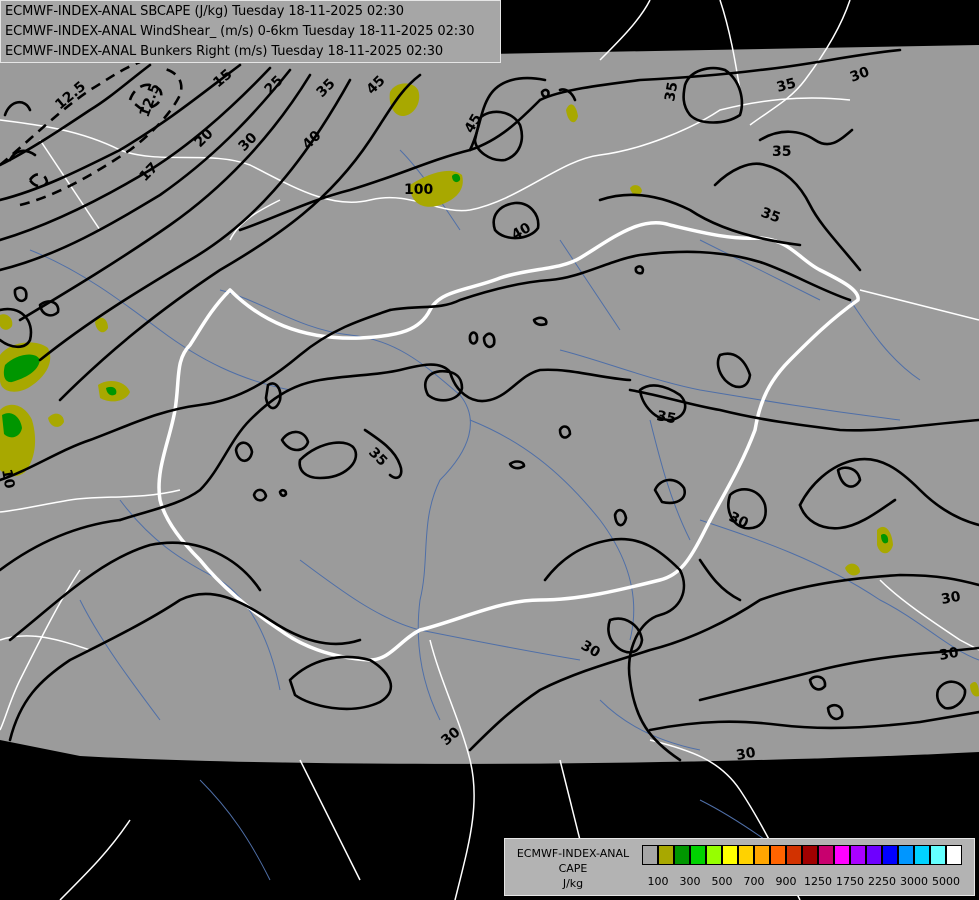  Describe the element at coordinates (8, 479) in the screenshot. I see `contour-label: 10` at that location.